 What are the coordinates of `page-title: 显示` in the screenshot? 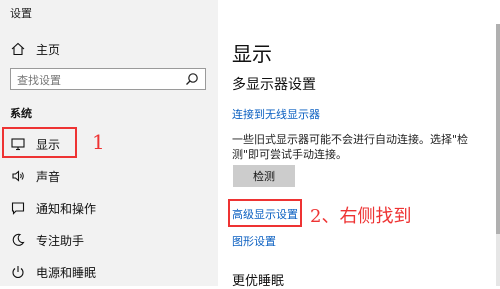 It's located at (252, 54).